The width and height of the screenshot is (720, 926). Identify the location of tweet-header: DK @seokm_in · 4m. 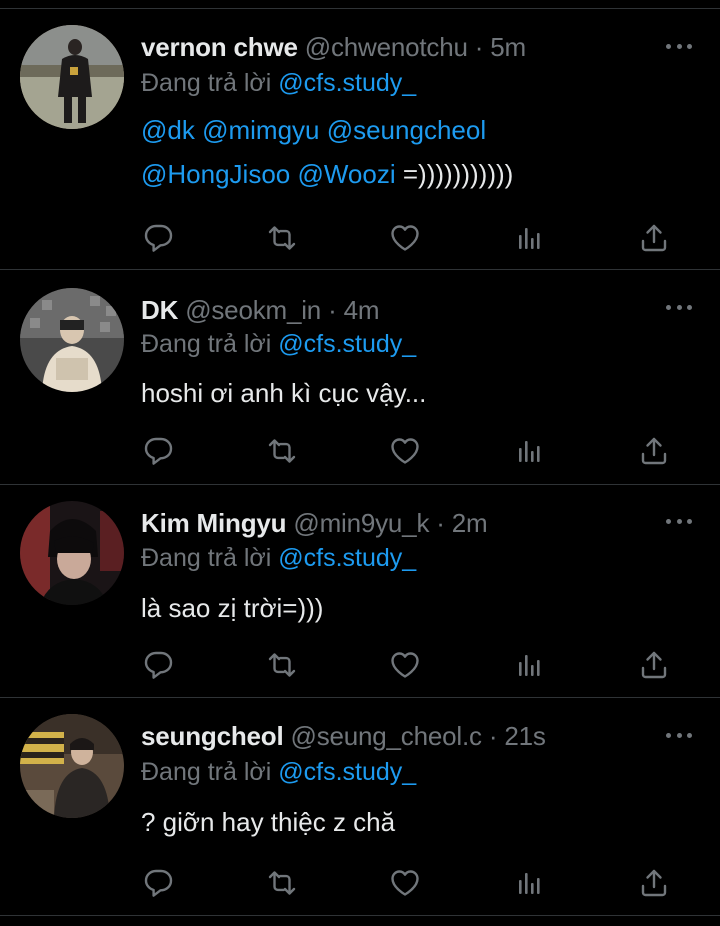
(260, 310).